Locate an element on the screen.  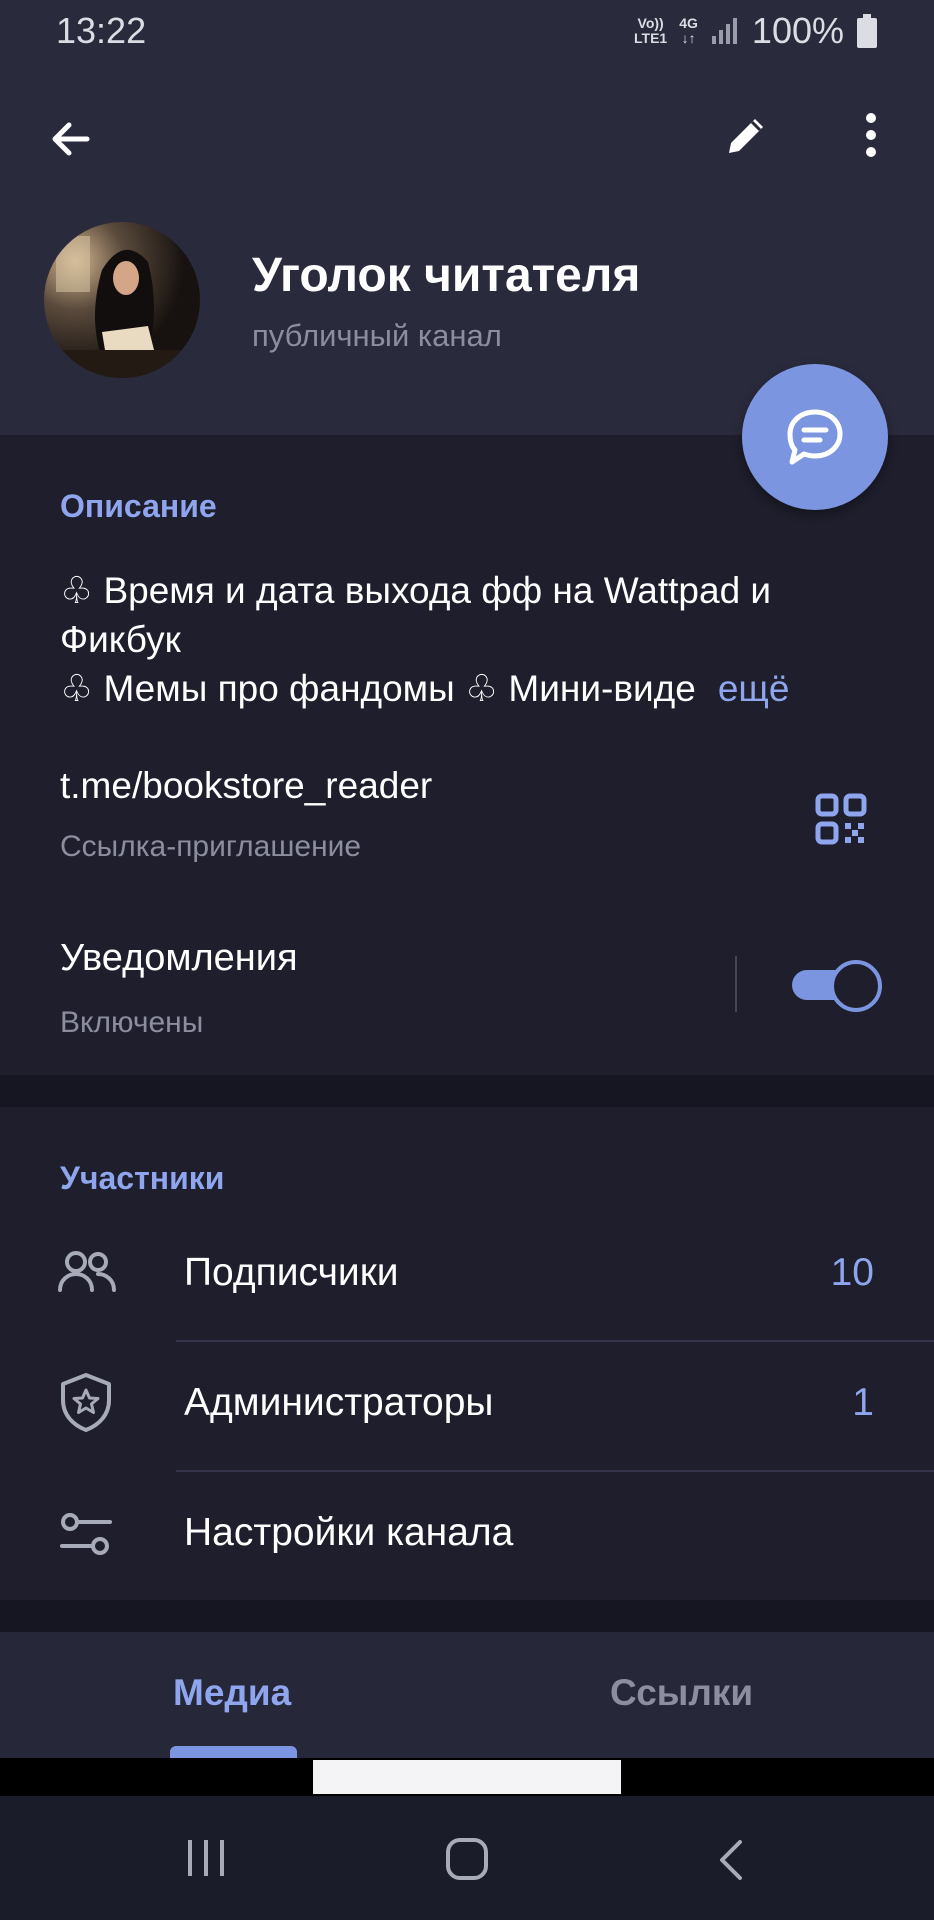
tab-links: Ссылки is located at coordinates (681, 1693).